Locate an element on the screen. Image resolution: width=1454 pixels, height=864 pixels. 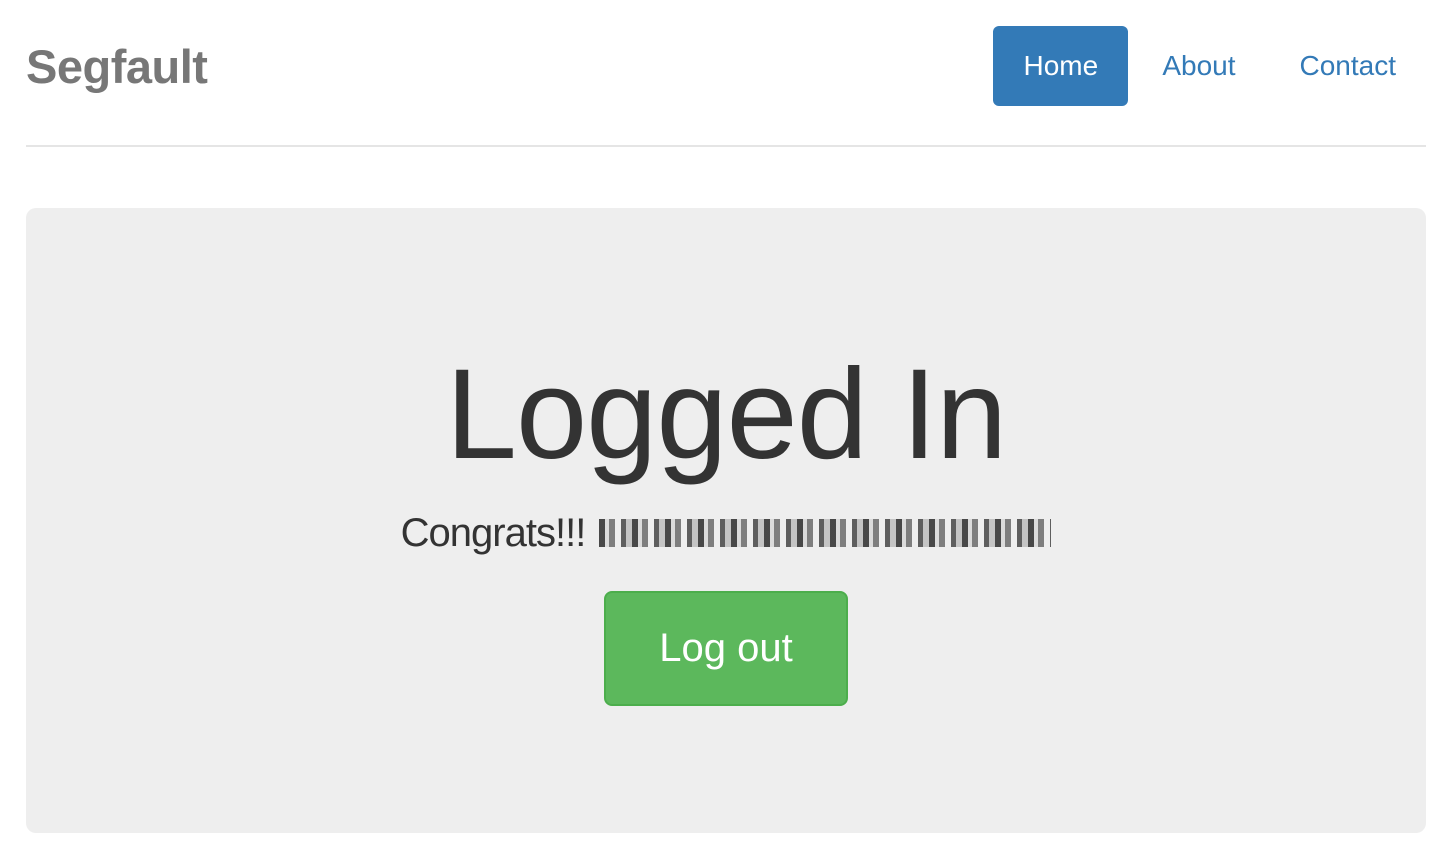
redacted-token is located at coordinates (825, 533).